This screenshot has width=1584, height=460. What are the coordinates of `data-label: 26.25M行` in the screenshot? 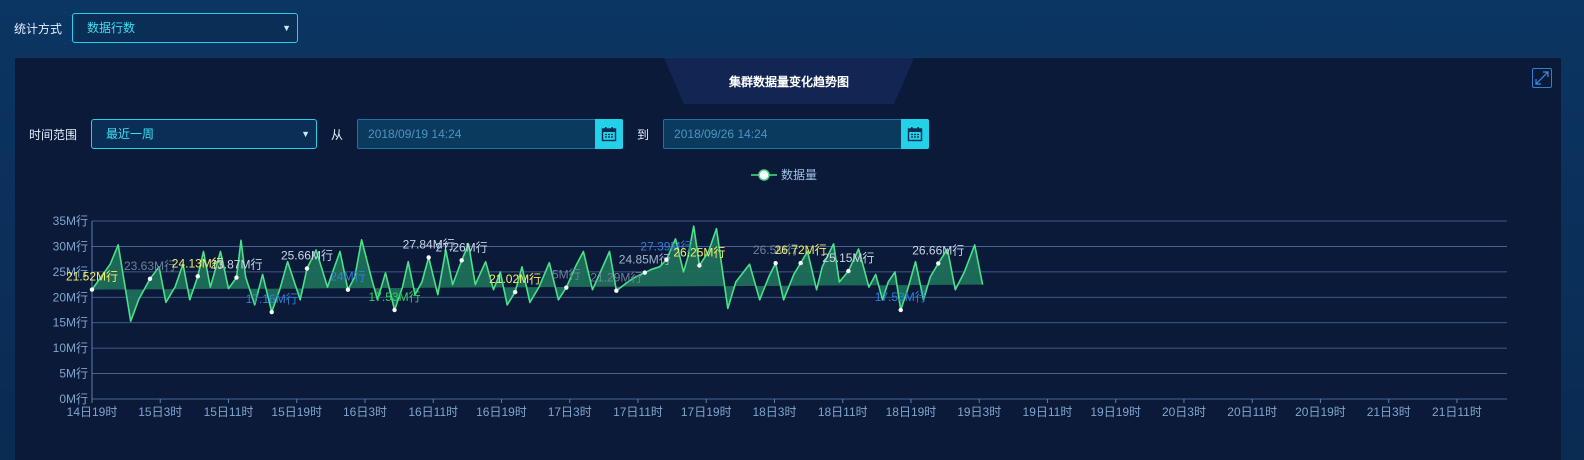 It's located at (699, 253).